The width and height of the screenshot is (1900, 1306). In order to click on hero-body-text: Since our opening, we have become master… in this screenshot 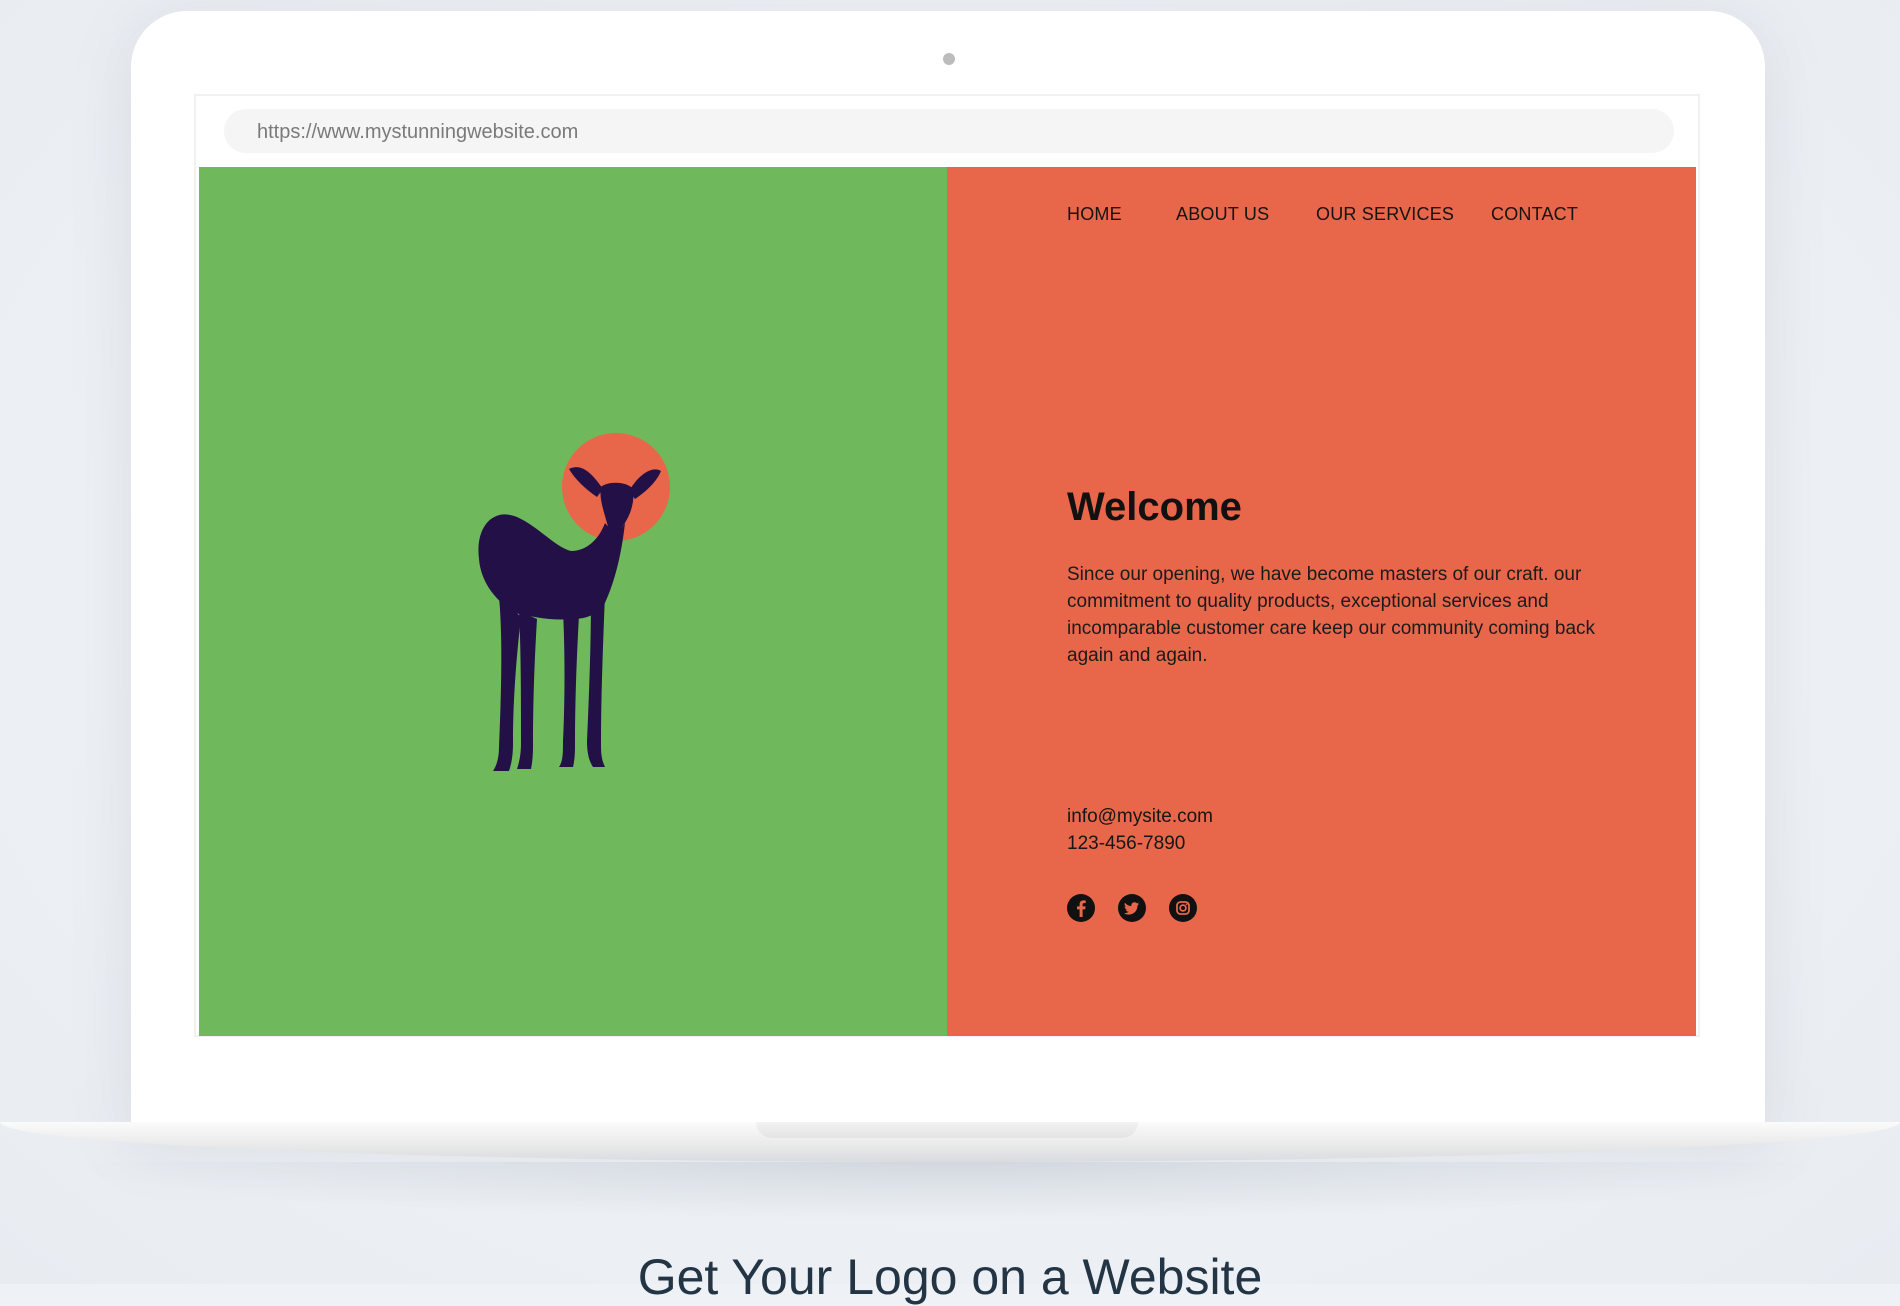, I will do `click(1331, 615)`.